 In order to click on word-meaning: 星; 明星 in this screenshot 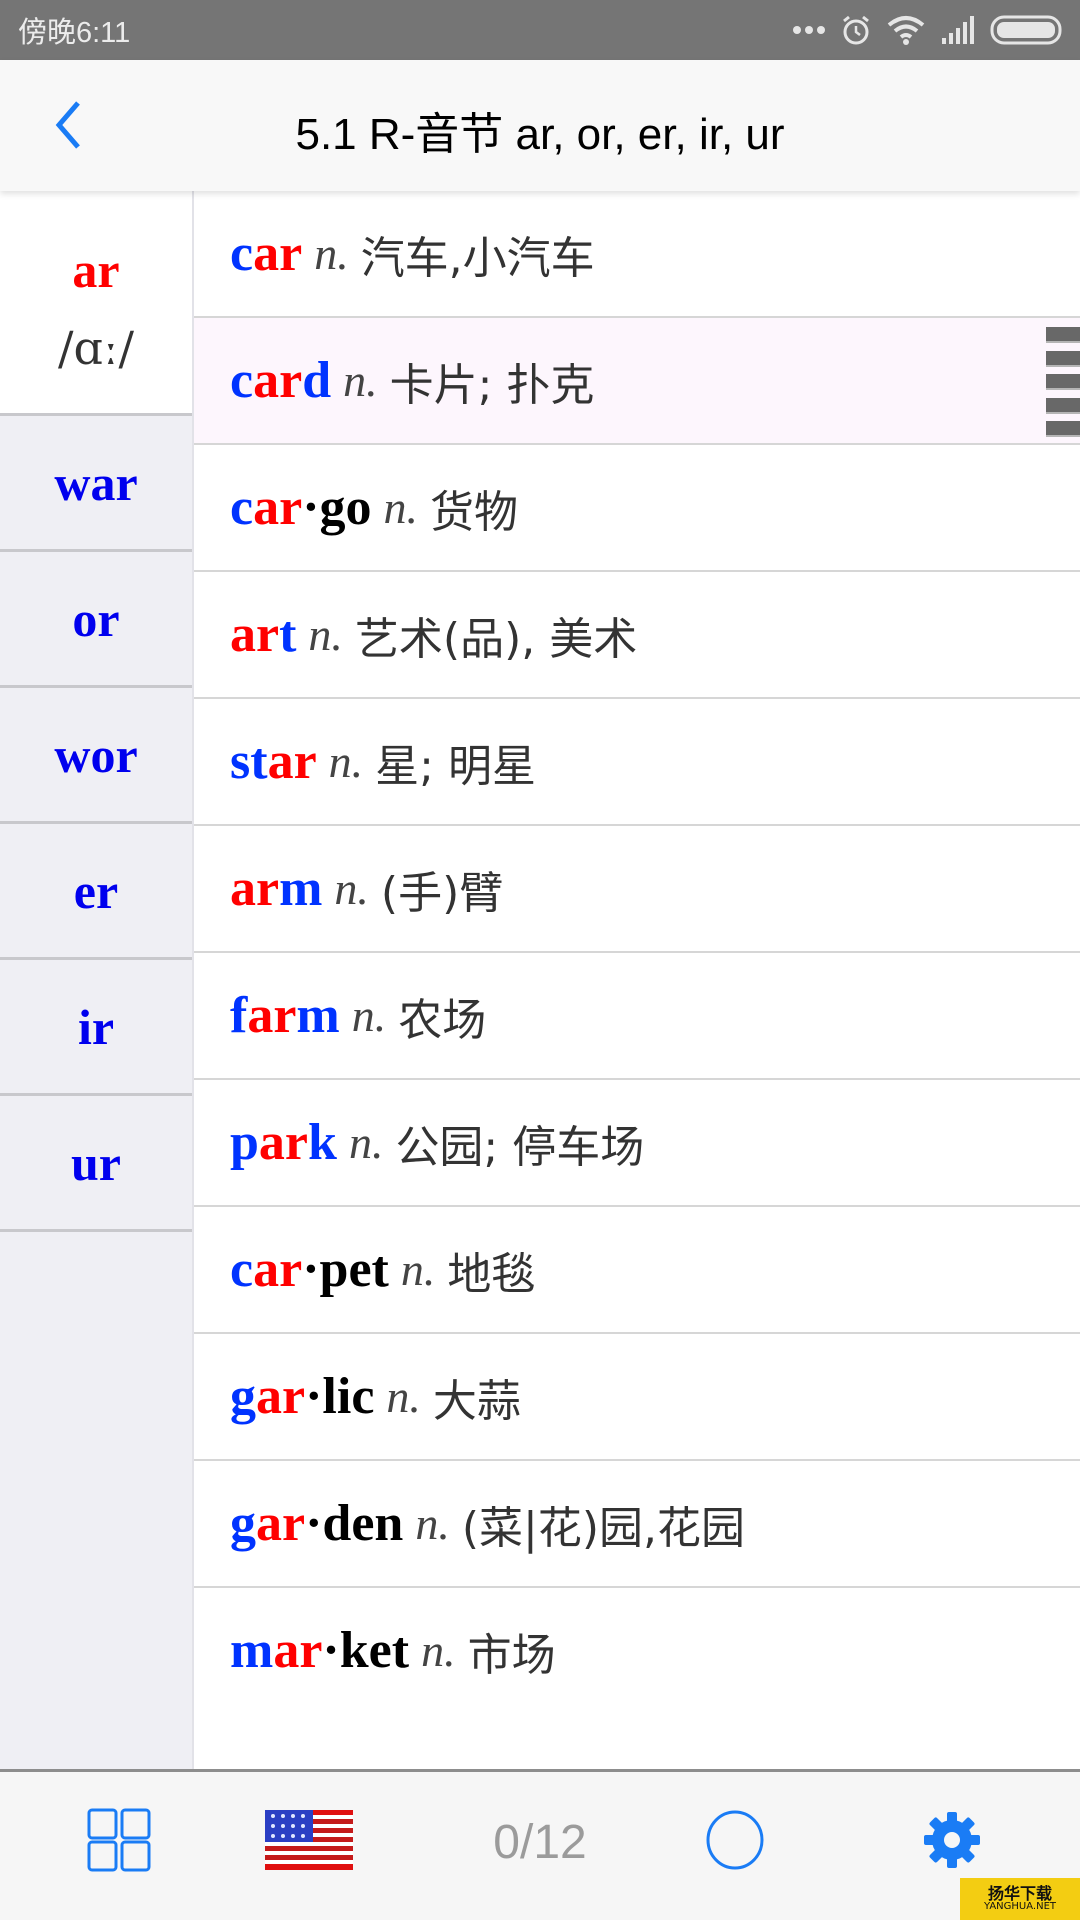, I will do `click(455, 766)`.